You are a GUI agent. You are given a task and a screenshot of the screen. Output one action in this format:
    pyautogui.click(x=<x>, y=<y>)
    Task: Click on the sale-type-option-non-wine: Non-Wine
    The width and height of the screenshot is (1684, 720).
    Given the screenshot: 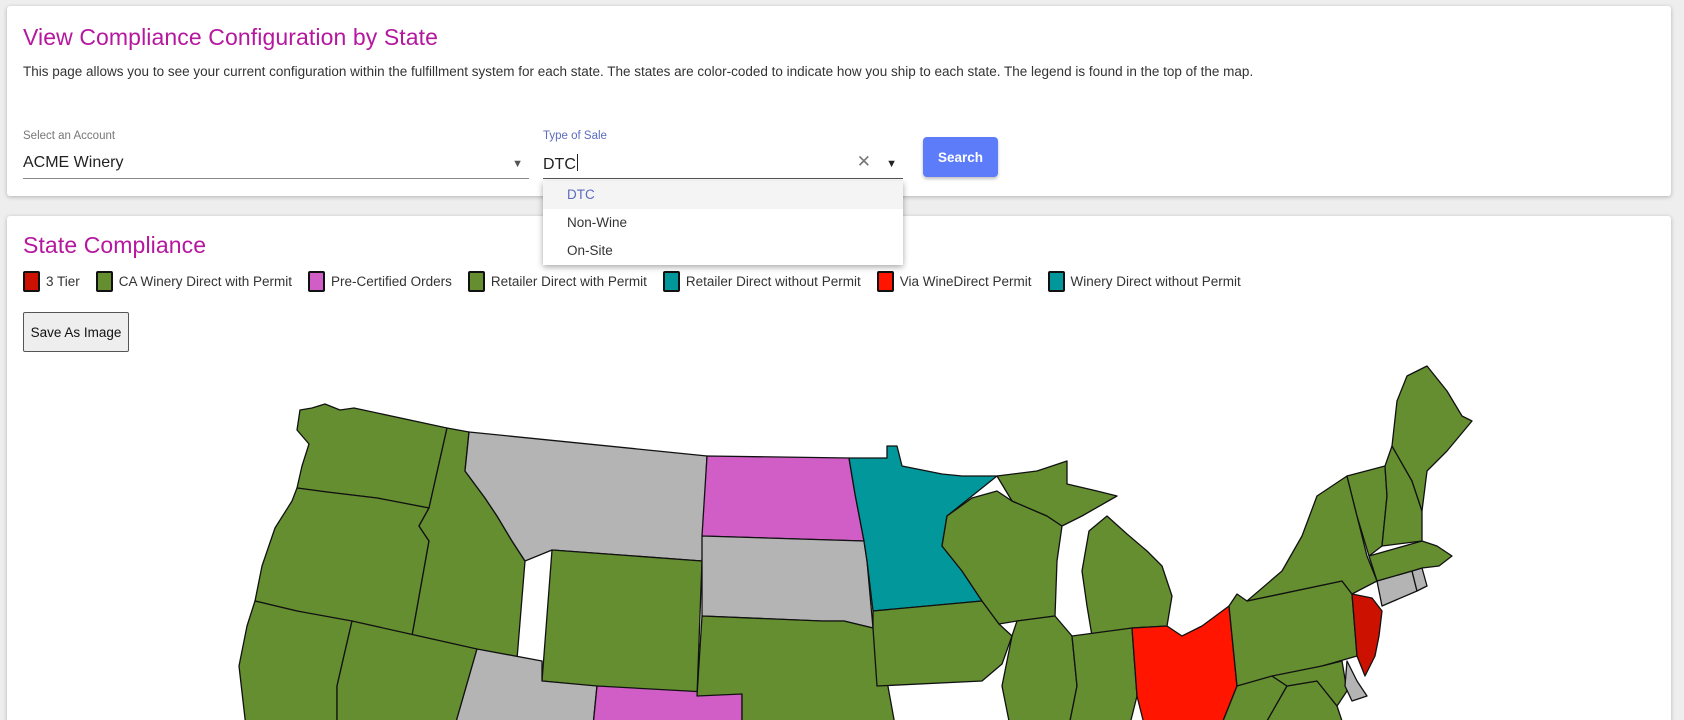 What is the action you would take?
    pyautogui.click(x=723, y=223)
    